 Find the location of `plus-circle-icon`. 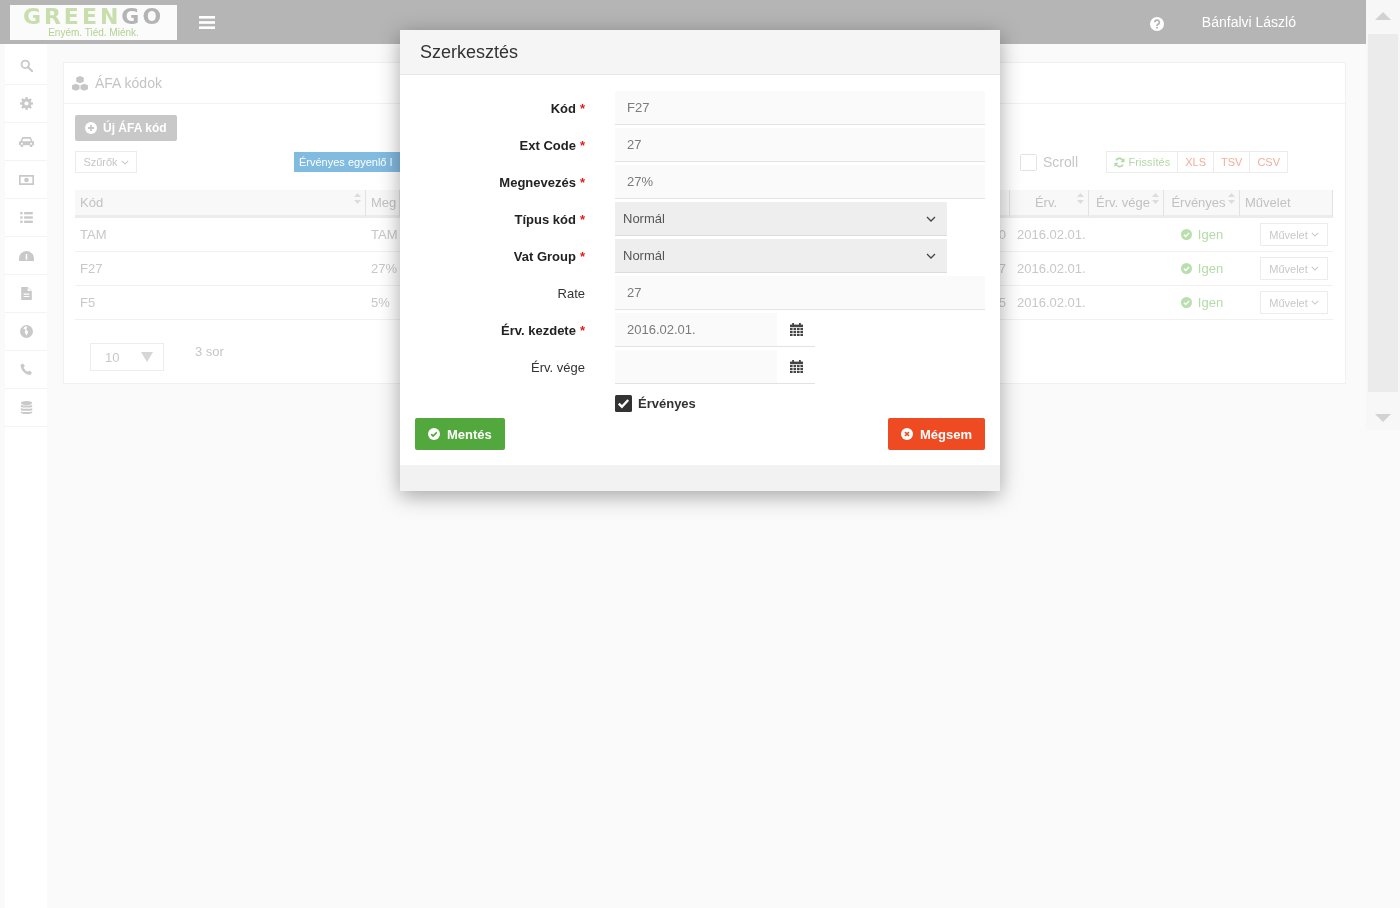

plus-circle-icon is located at coordinates (91, 128).